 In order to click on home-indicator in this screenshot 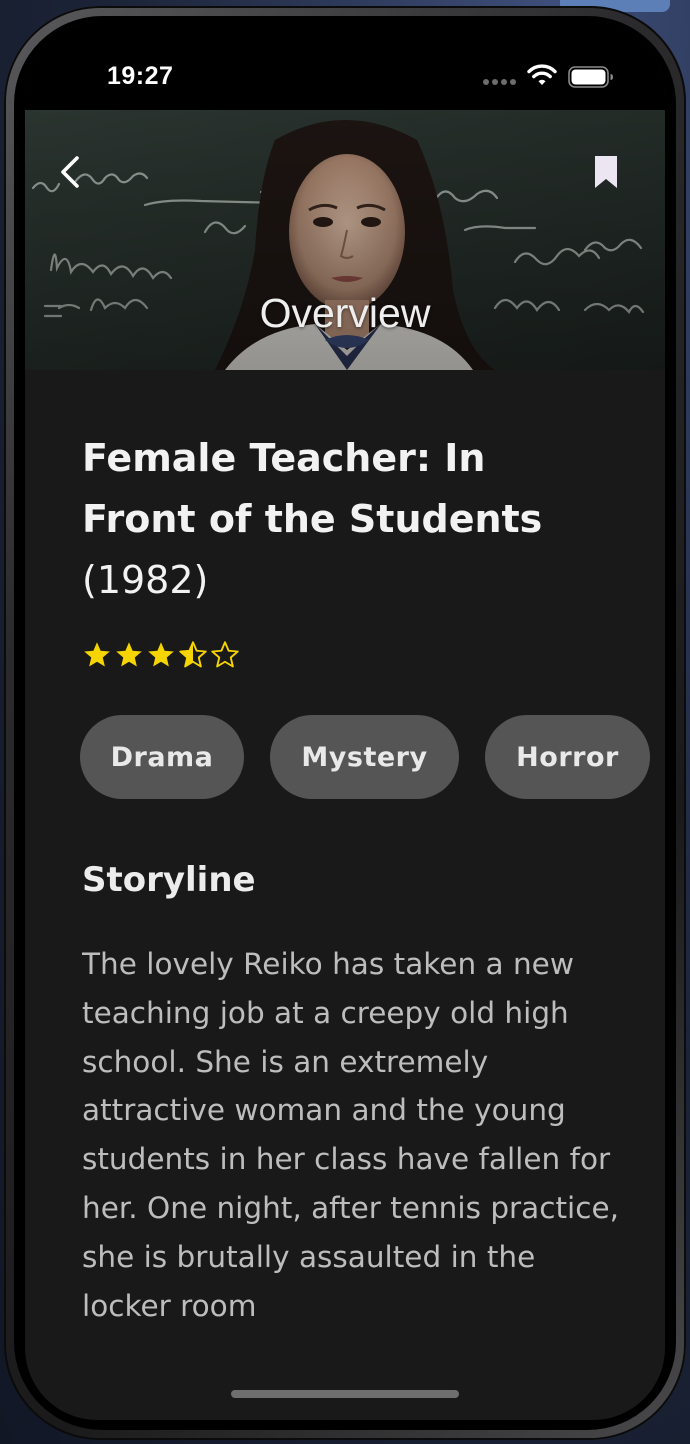, I will do `click(345, 1394)`.